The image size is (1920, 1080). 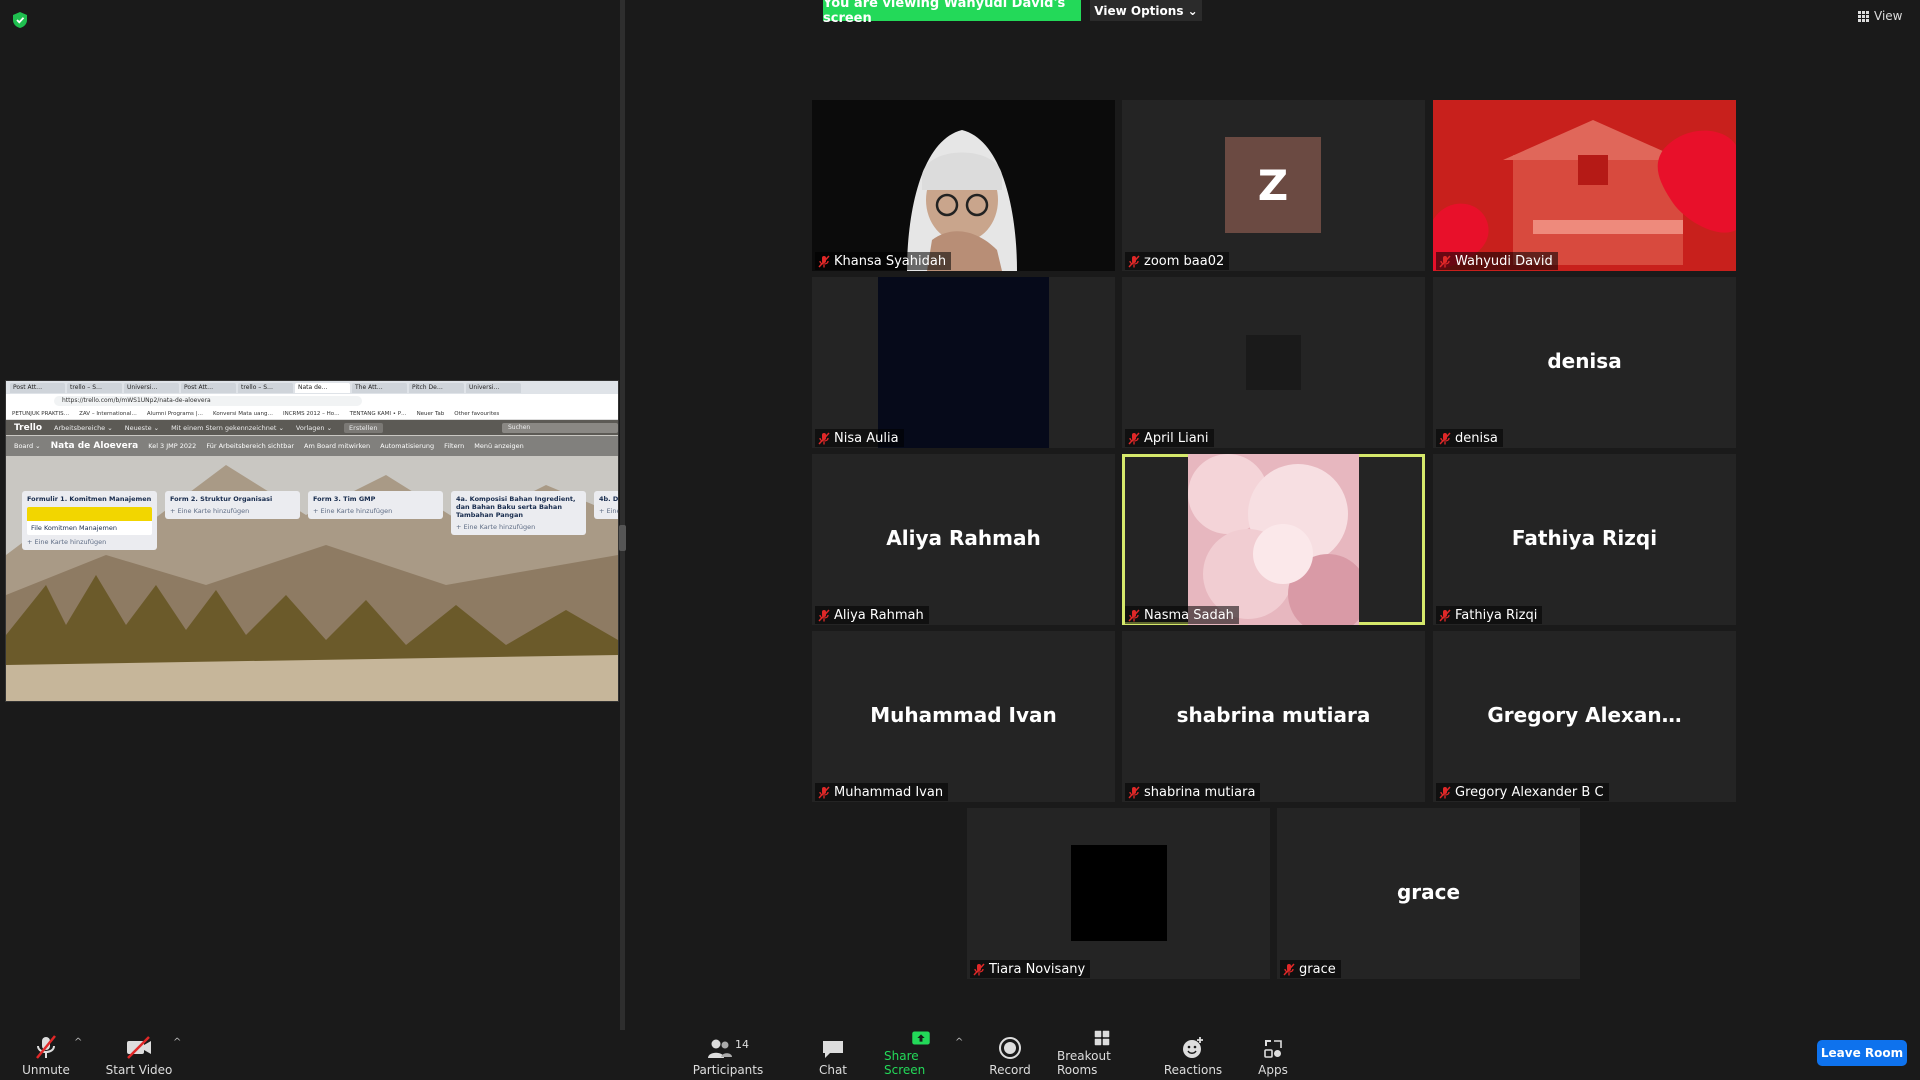 What do you see at coordinates (431, 414) in the screenshot?
I see `bookmark: Neuer Tab` at bounding box center [431, 414].